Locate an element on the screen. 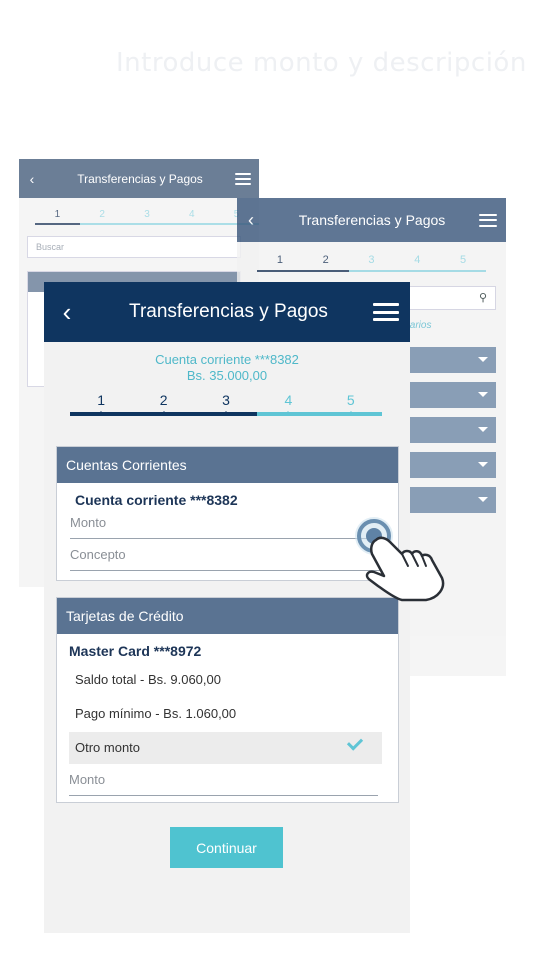  other-amount-label: Otro monto is located at coordinates (108, 747).